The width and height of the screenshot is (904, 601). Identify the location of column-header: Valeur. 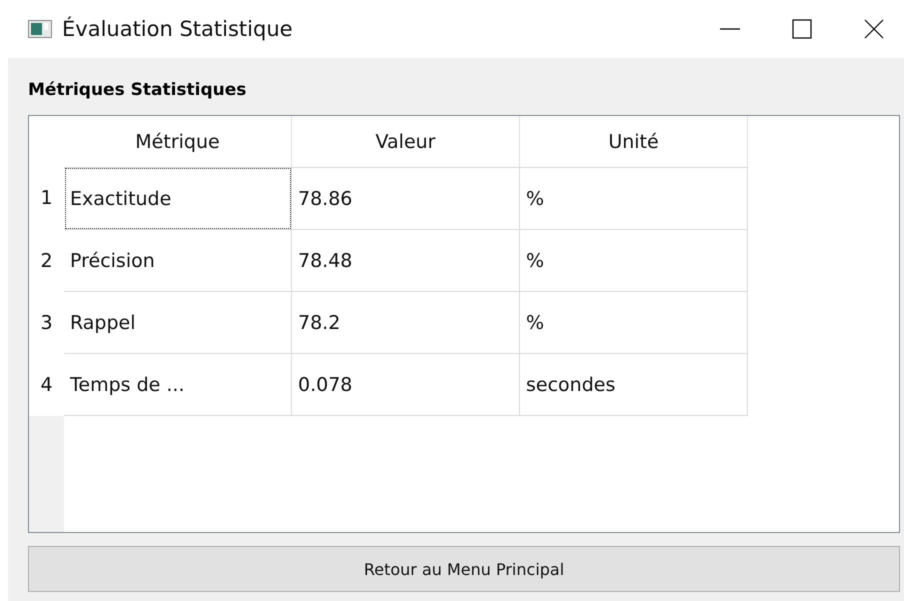
(406, 141).